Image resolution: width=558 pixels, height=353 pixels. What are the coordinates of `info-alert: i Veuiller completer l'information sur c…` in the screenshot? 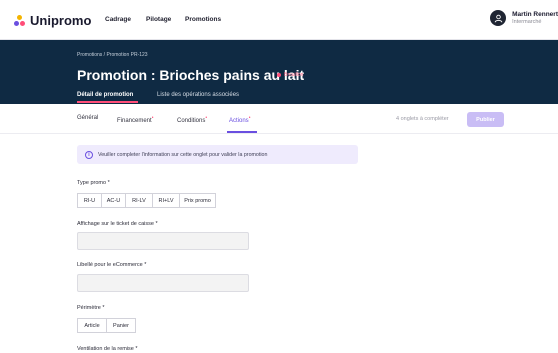 It's located at (217, 154).